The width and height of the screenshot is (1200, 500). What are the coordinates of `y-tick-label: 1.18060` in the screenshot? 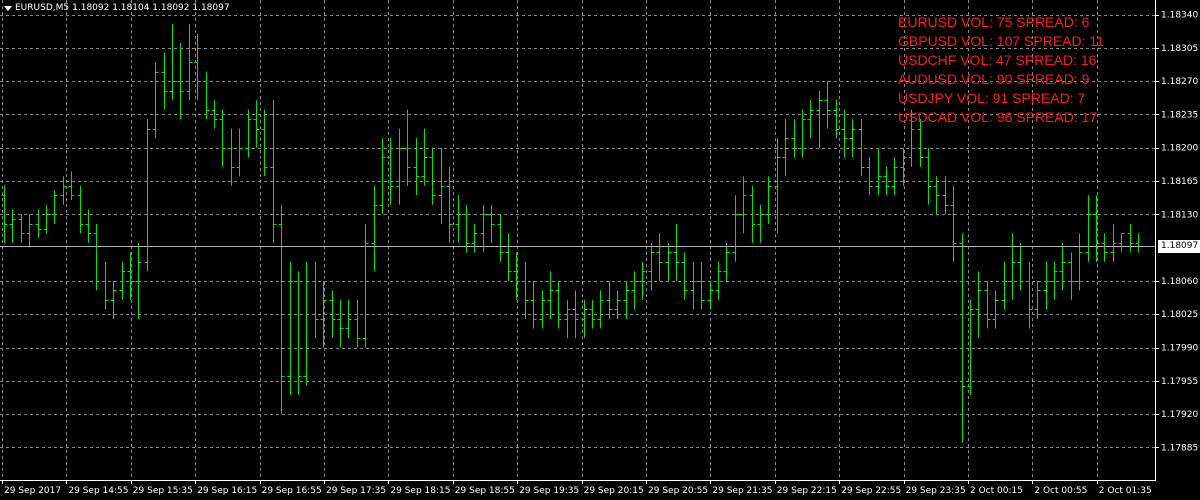 It's located at (1179, 282).